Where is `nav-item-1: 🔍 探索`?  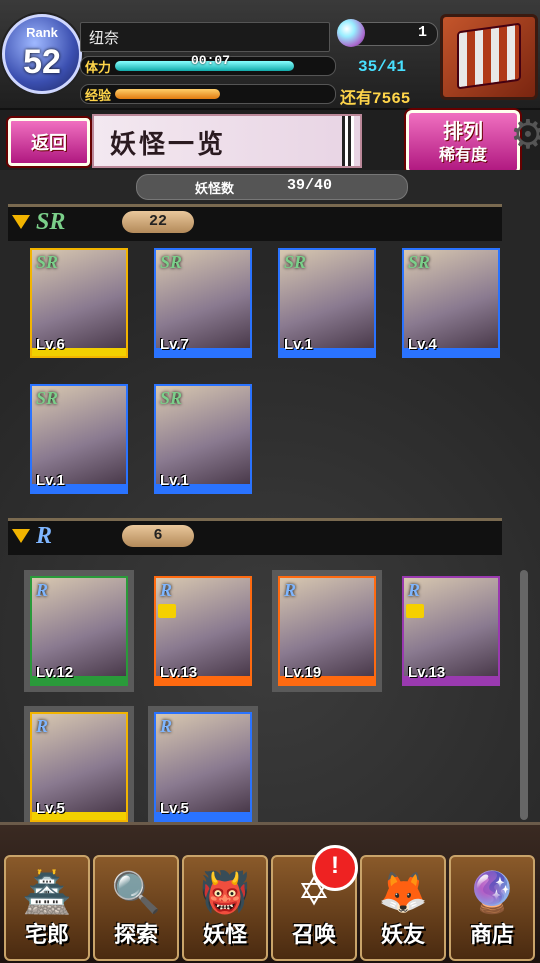
nav-item-1: 🔍 探索 is located at coordinates (136, 908).